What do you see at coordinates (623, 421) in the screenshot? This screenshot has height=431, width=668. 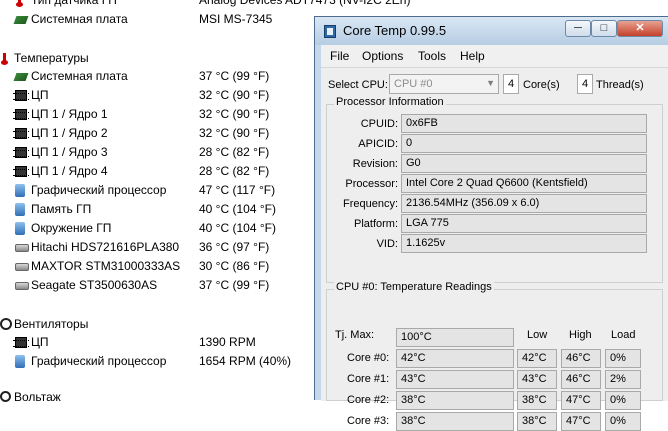 I see `core-3-load: 0%` at bounding box center [623, 421].